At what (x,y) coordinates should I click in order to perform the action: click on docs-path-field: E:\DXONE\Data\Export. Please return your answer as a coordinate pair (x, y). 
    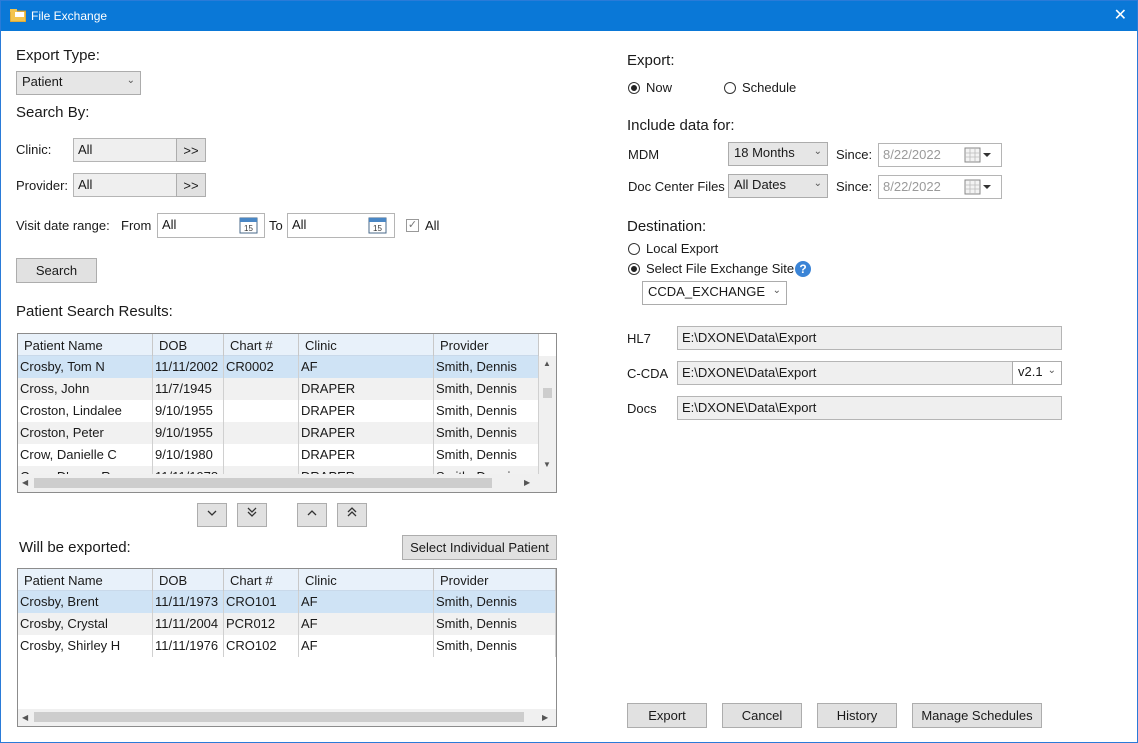
    Looking at the image, I should click on (869, 408).